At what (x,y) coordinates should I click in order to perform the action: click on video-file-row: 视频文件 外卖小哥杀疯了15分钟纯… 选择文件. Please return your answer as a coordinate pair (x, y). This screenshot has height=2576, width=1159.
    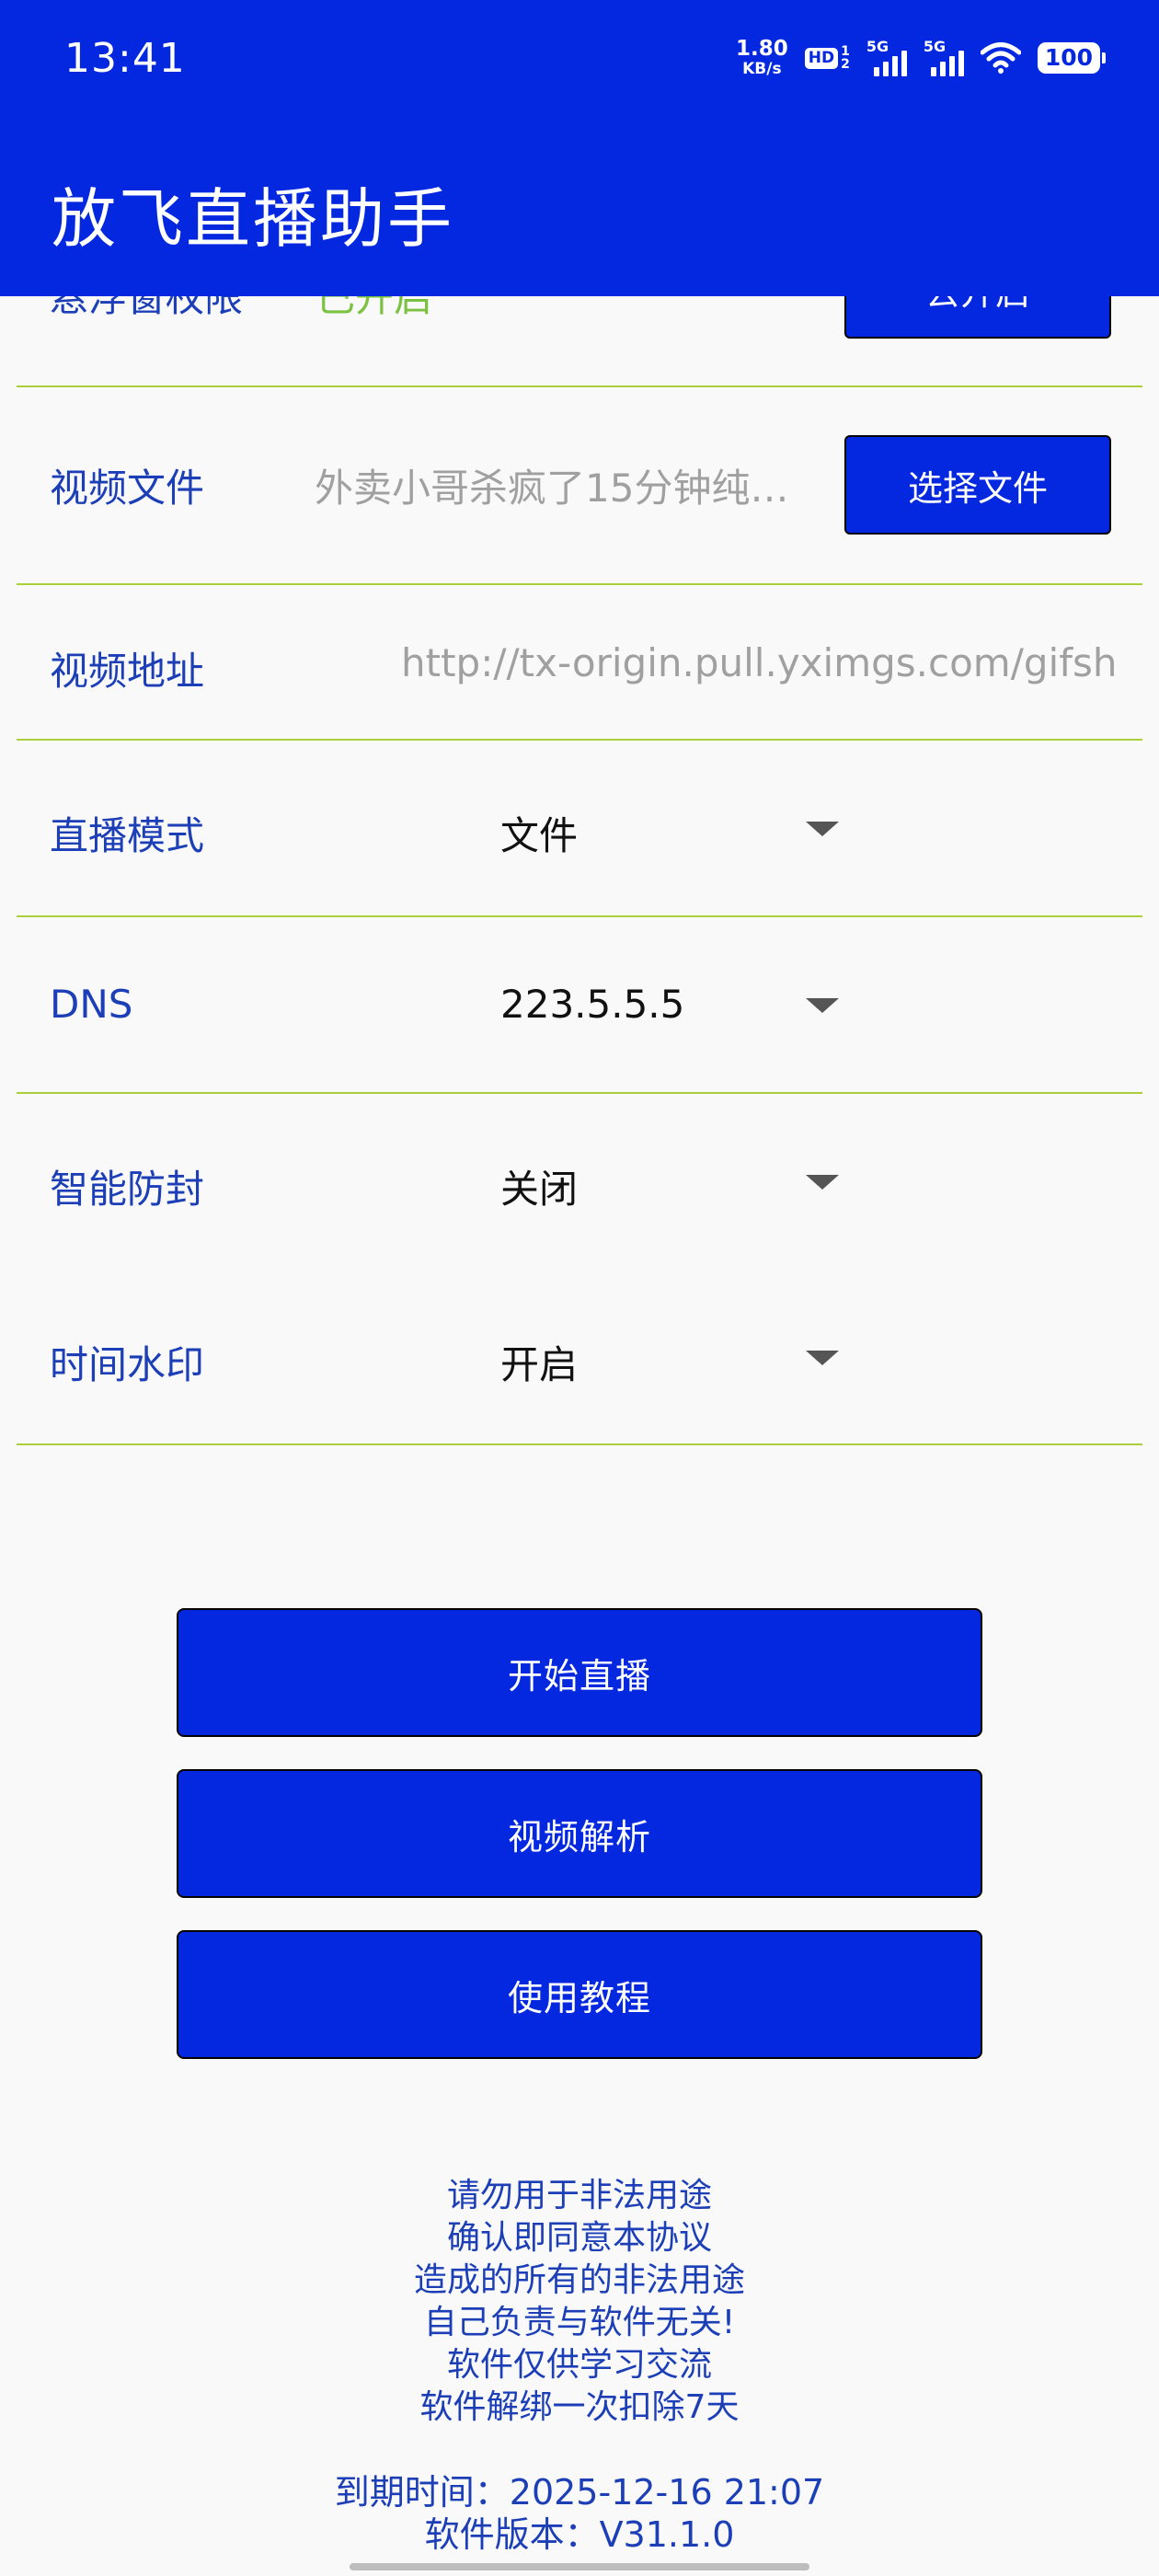
    Looking at the image, I should click on (579, 485).